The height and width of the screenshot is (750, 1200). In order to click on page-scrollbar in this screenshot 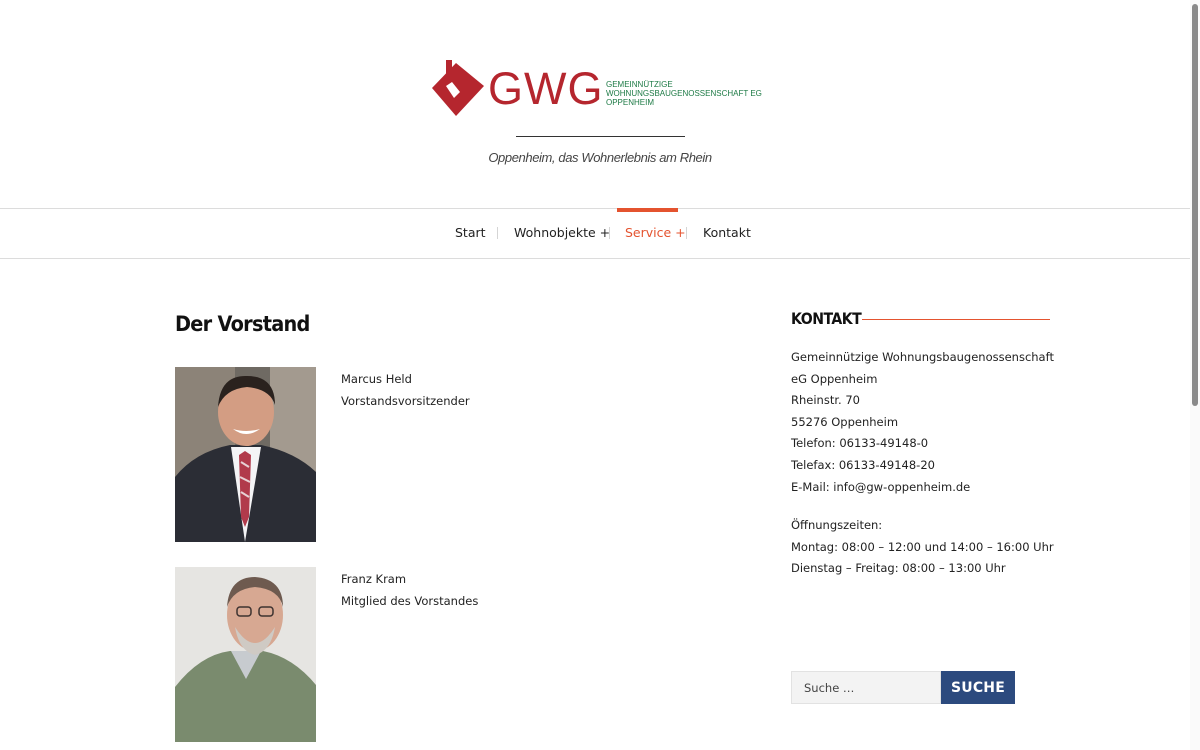, I will do `click(1195, 375)`.